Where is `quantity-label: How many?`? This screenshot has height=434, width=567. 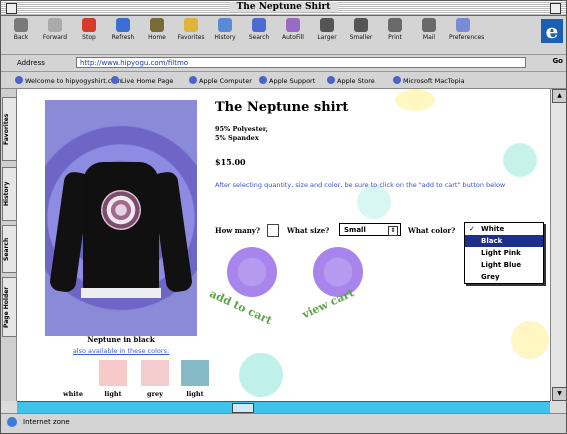 quantity-label: How many? is located at coordinates (237, 230).